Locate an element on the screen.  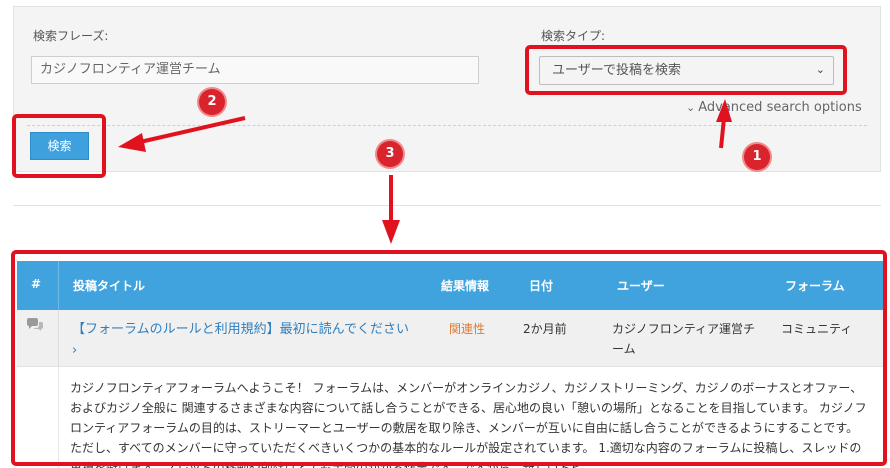
annotation-badge-1: 1 is located at coordinates (757, 157).